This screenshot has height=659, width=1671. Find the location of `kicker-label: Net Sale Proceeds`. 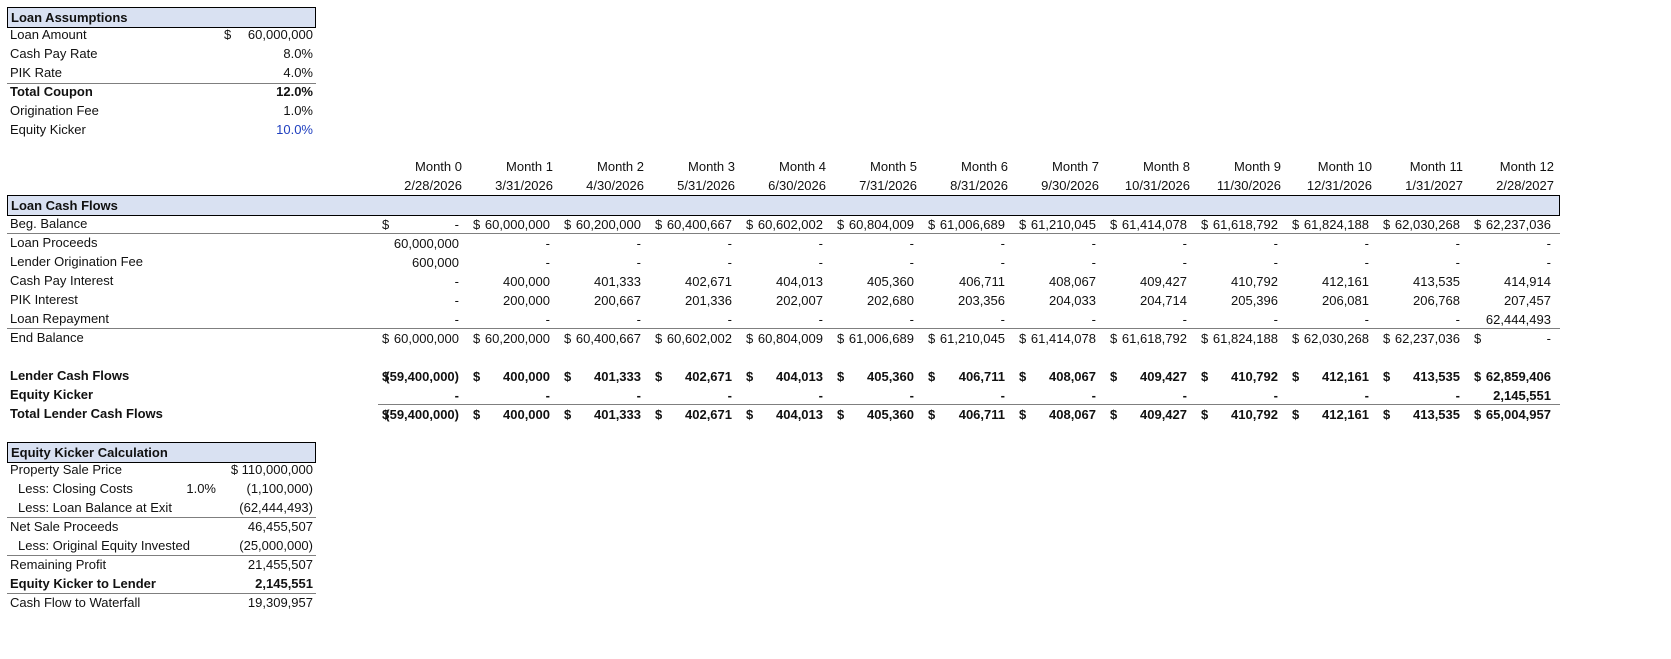

kicker-label: Net Sale Proceeds is located at coordinates (64, 526).